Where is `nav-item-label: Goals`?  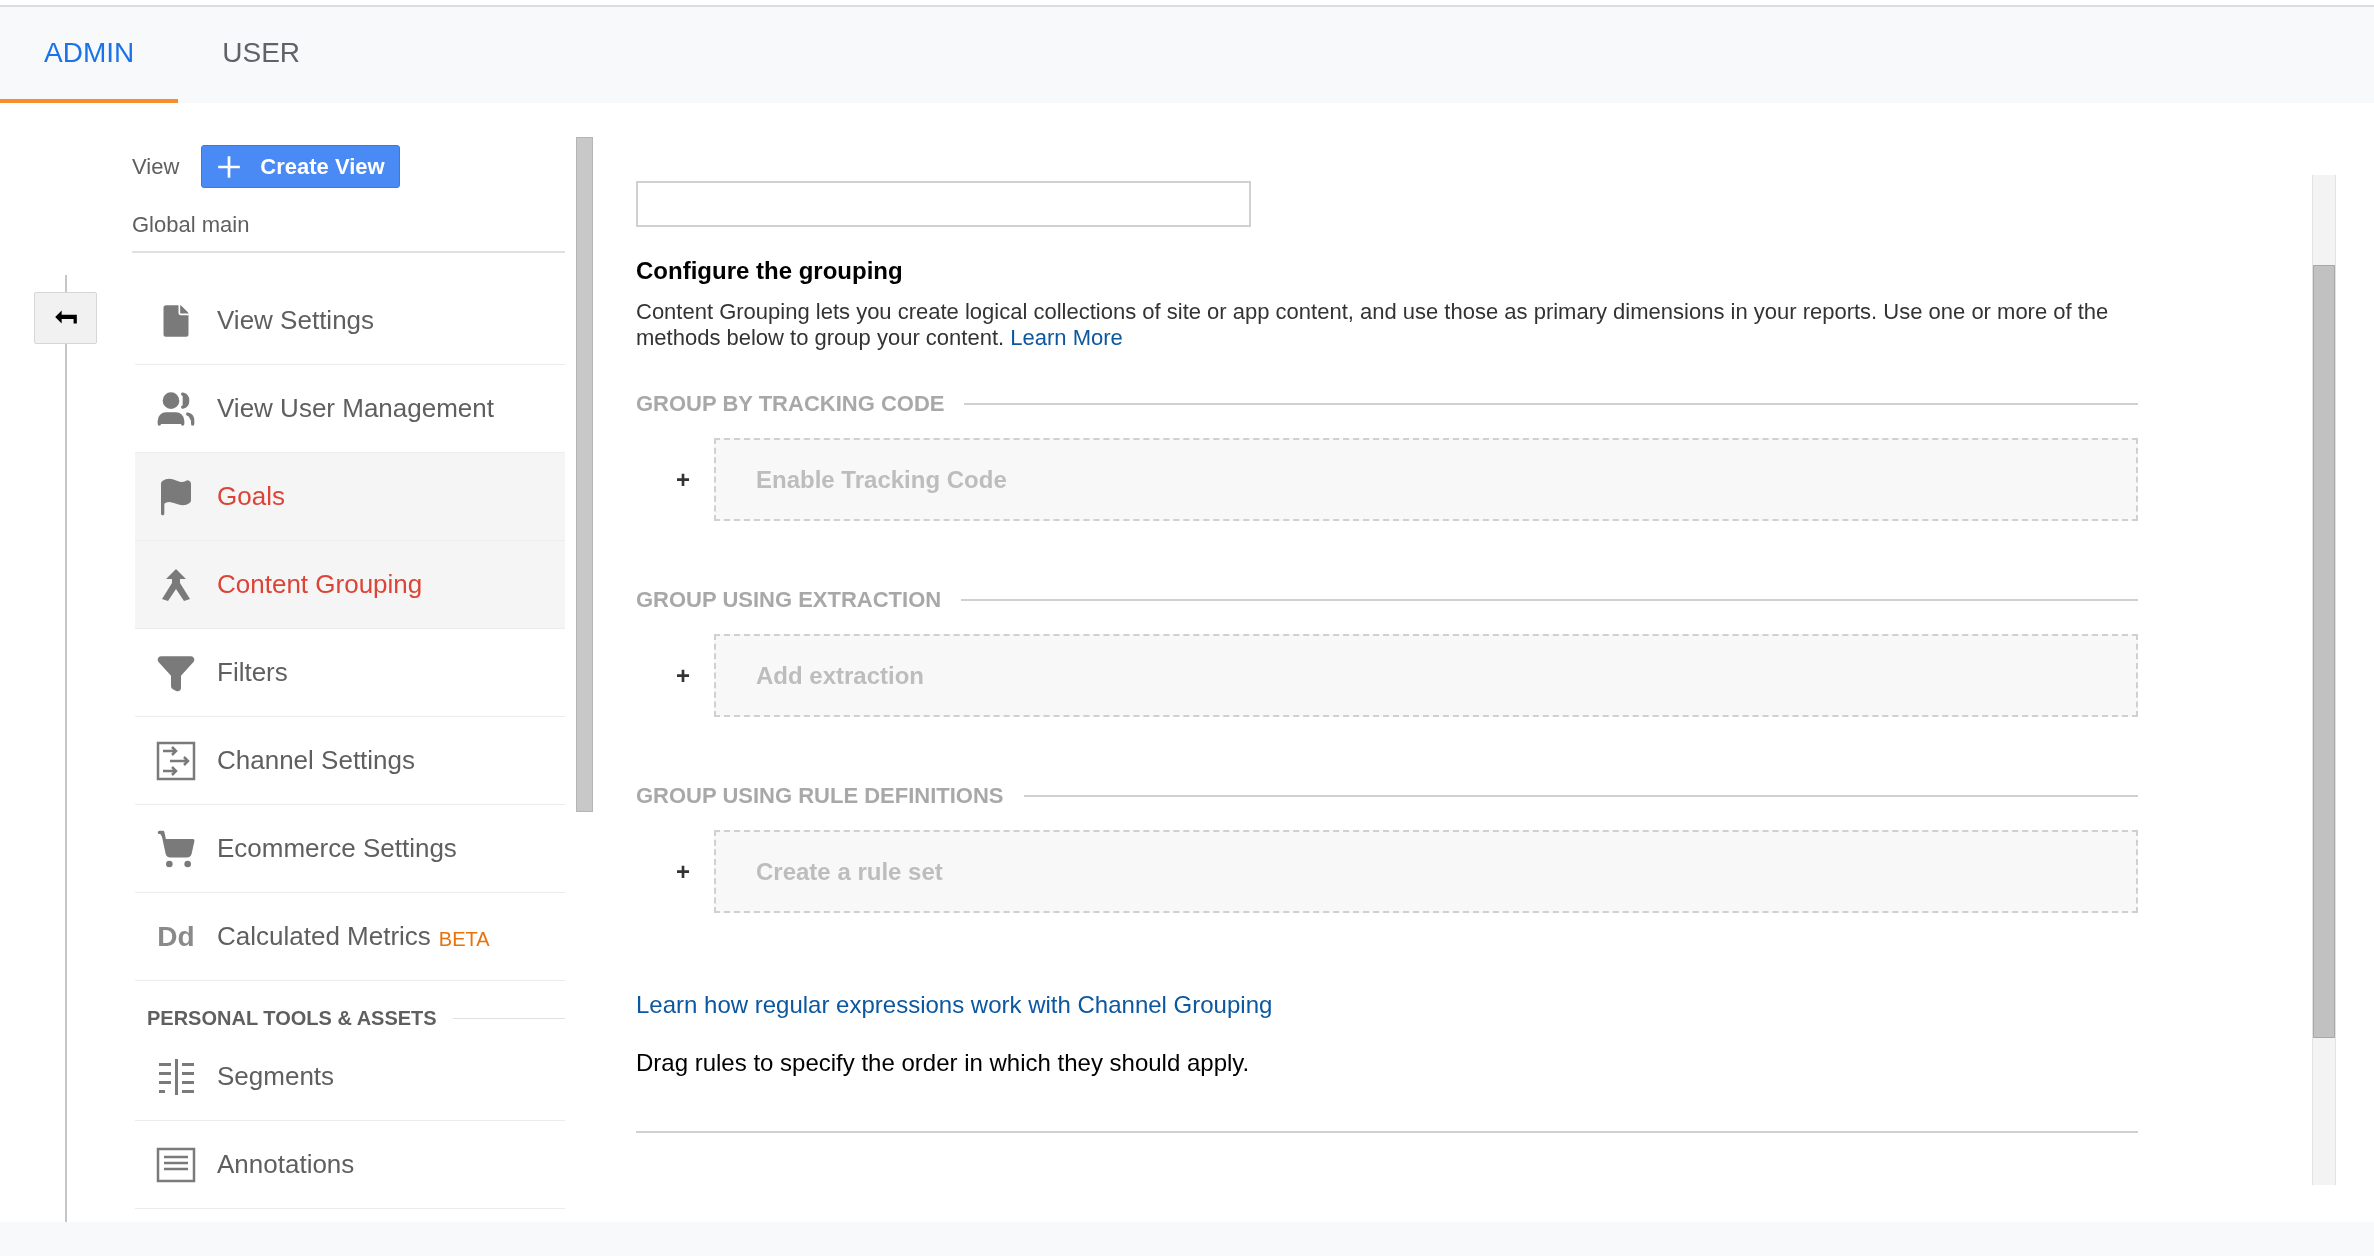
nav-item-label: Goals is located at coordinates (251, 496).